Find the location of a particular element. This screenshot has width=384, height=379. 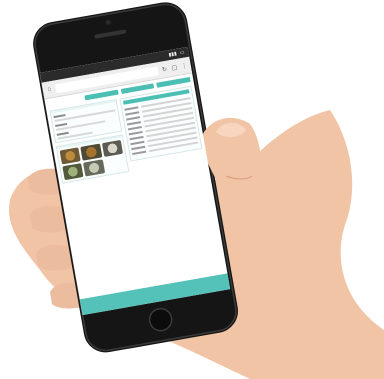

menu-icon: ⋮ is located at coordinates (184, 66).